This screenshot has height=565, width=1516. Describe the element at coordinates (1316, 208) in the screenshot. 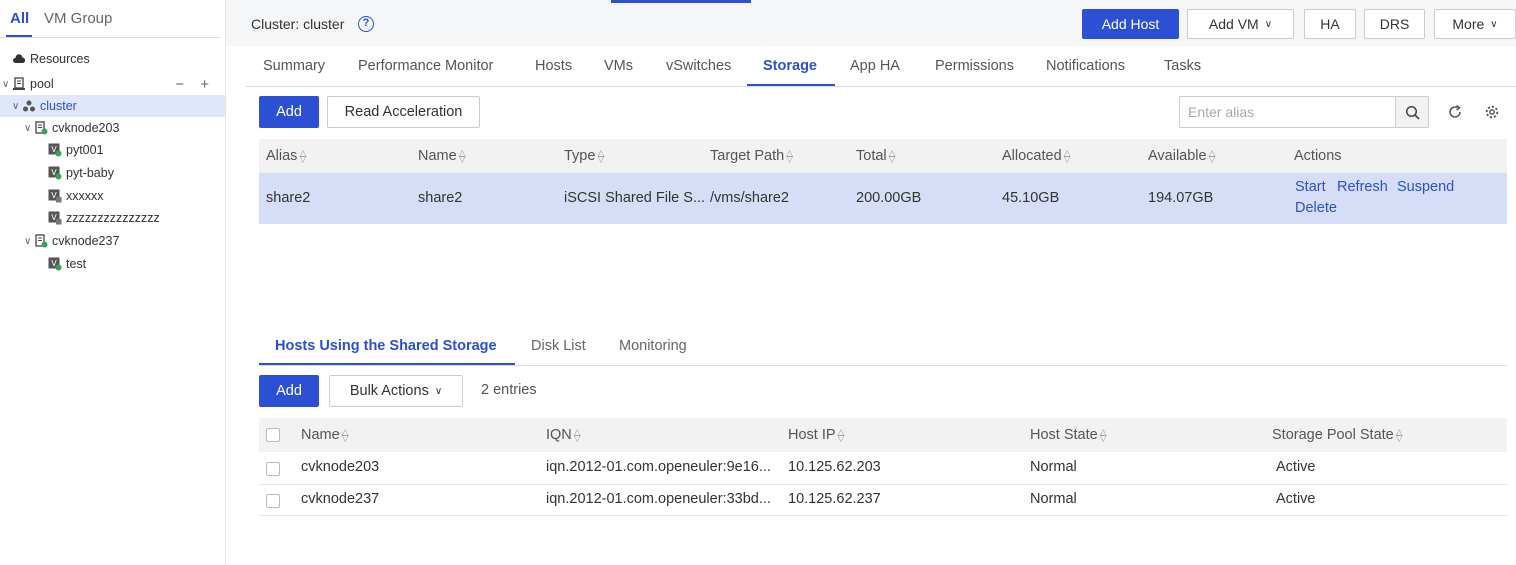

I see `delete-link: Delete` at that location.